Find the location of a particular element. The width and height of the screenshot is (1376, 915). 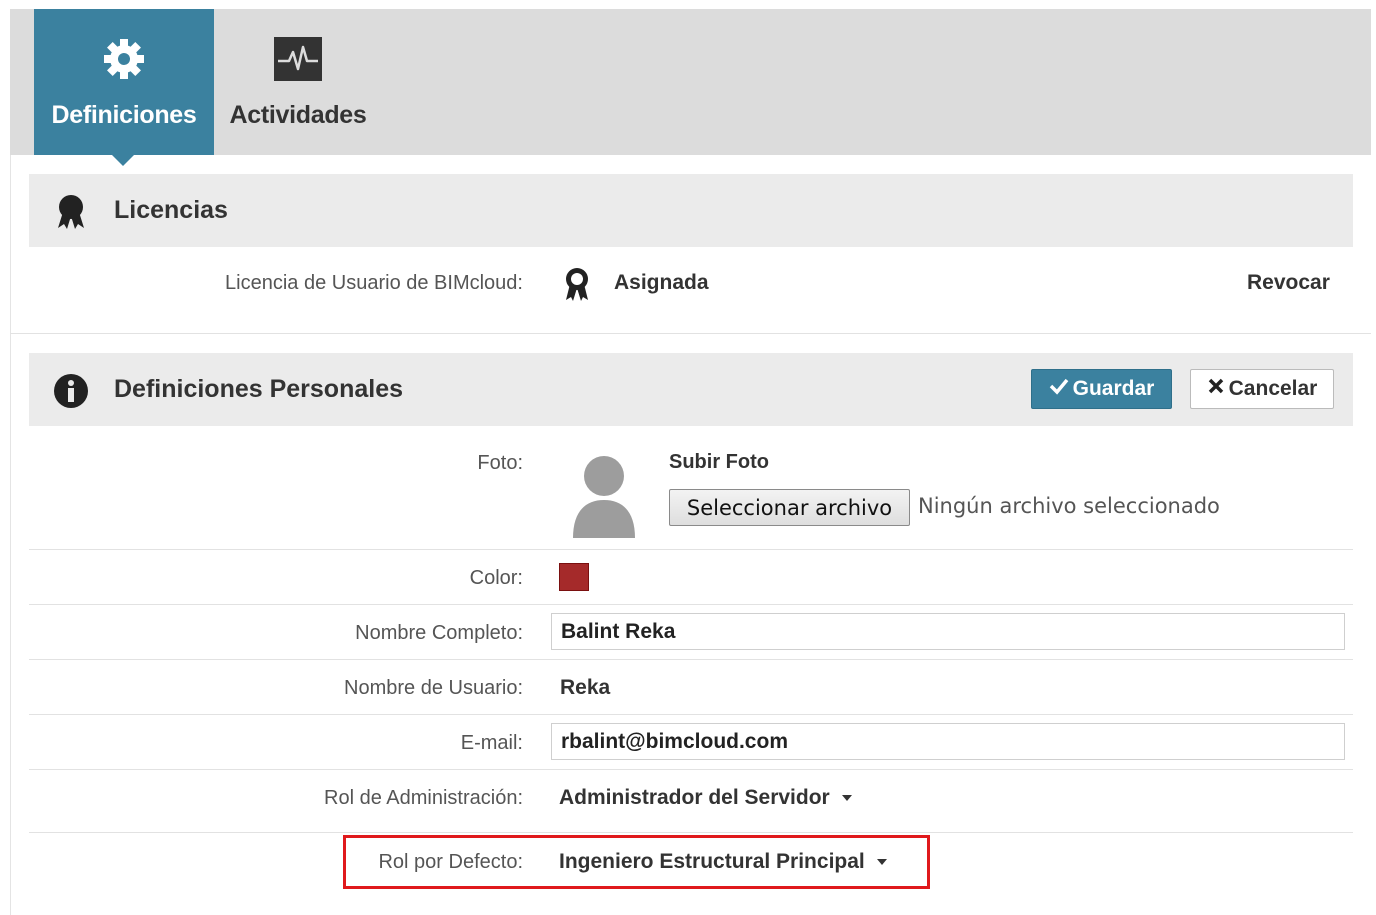

avatar-placeholder-icon is located at coordinates (604, 498).